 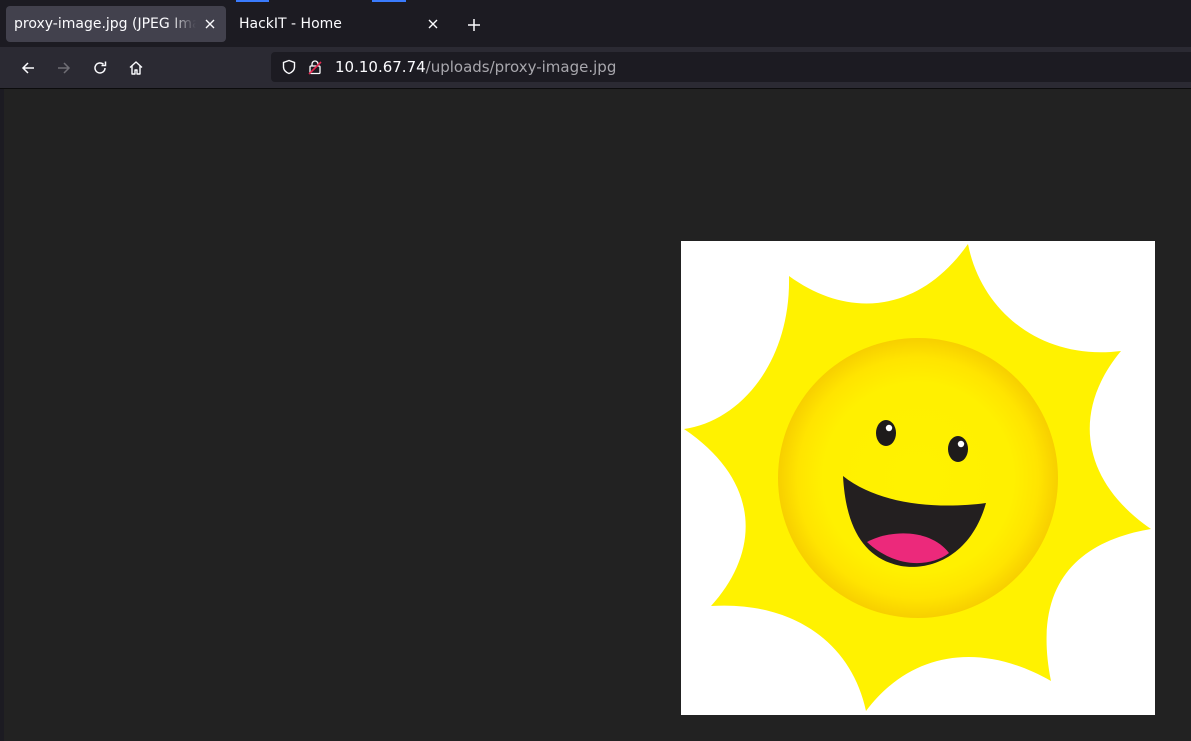 What do you see at coordinates (289, 67) in the screenshot?
I see `shield-icon` at bounding box center [289, 67].